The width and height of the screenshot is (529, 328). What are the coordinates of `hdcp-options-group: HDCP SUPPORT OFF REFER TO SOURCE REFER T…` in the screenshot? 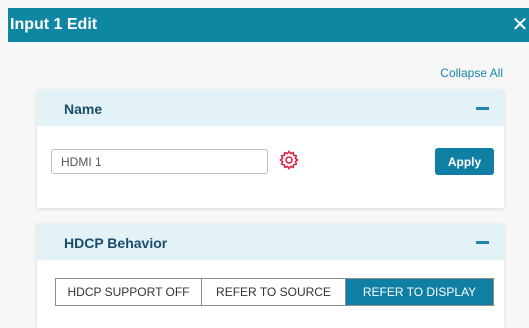 It's located at (274, 292).